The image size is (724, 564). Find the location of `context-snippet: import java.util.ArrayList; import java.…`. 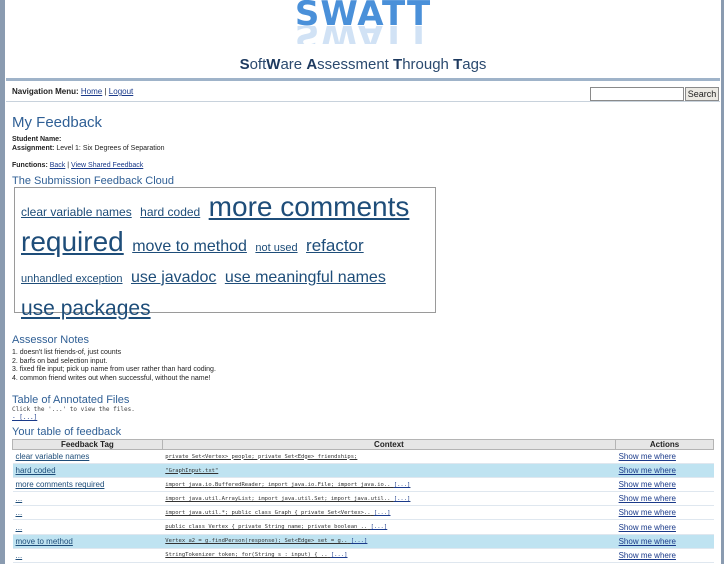

context-snippet: import java.util.ArrayList; import java.… is located at coordinates (278, 498).